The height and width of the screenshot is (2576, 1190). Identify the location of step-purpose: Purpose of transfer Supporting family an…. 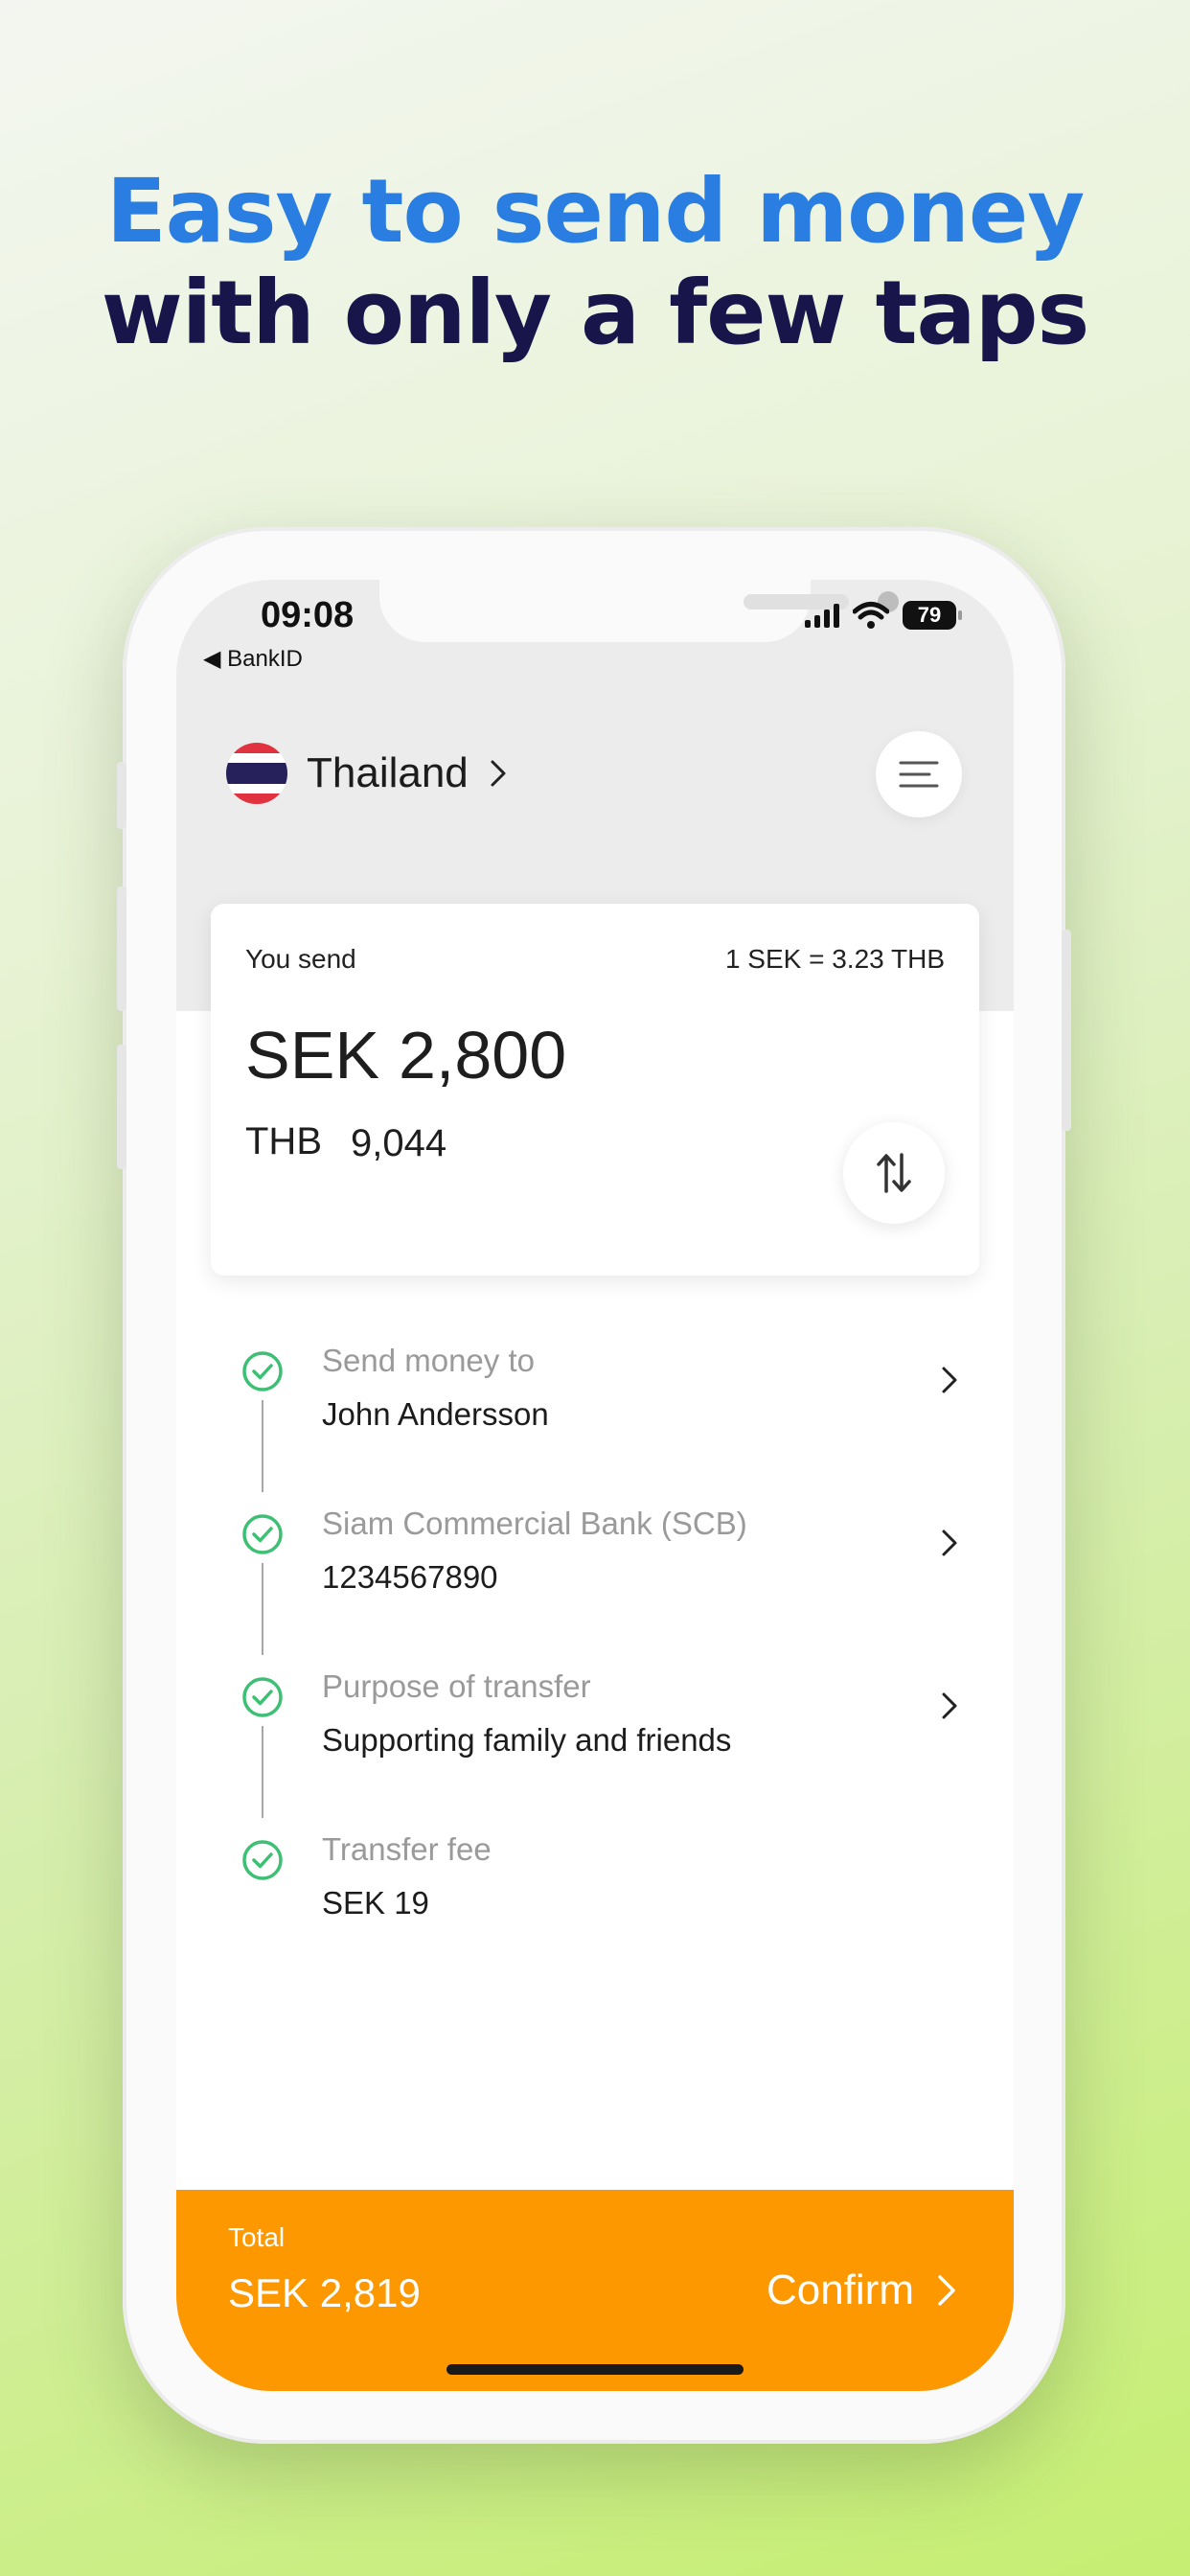
(595, 1736).